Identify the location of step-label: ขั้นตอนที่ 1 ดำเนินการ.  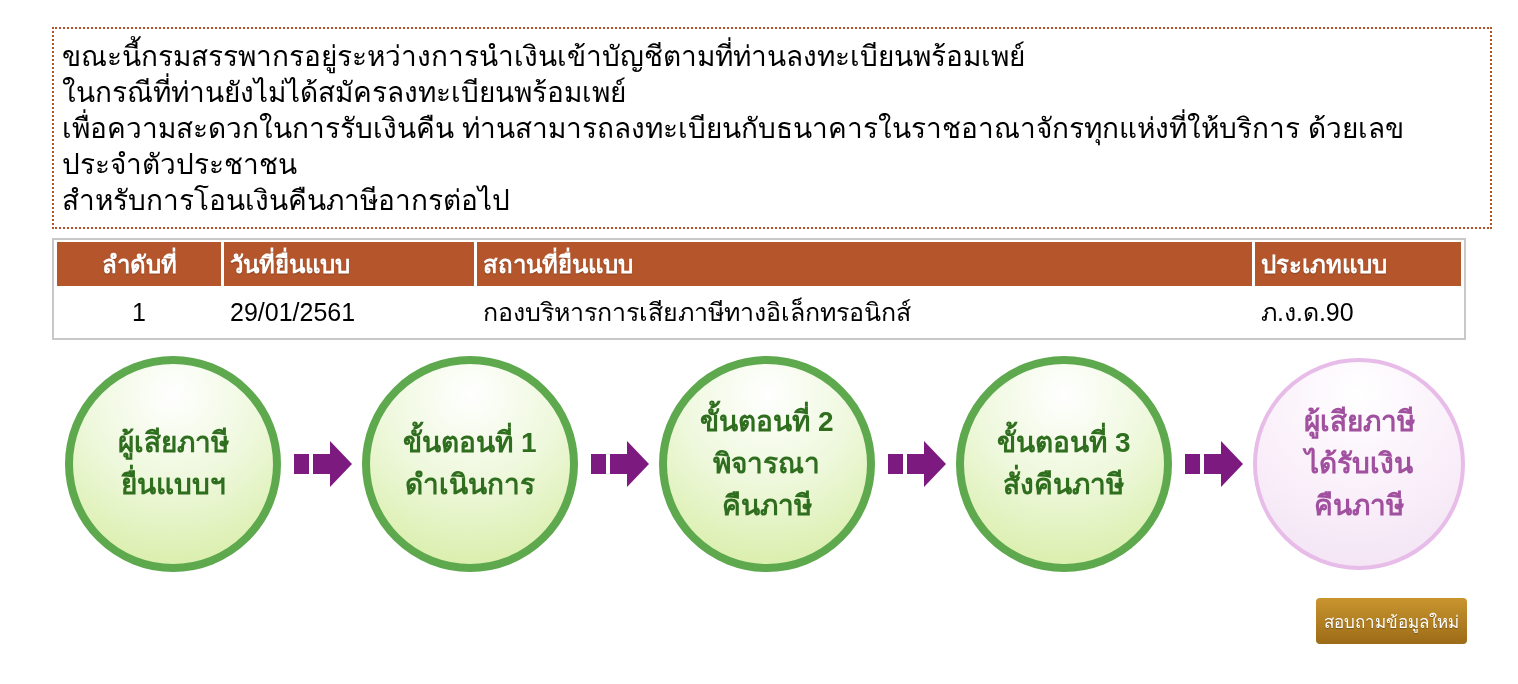
(470, 464).